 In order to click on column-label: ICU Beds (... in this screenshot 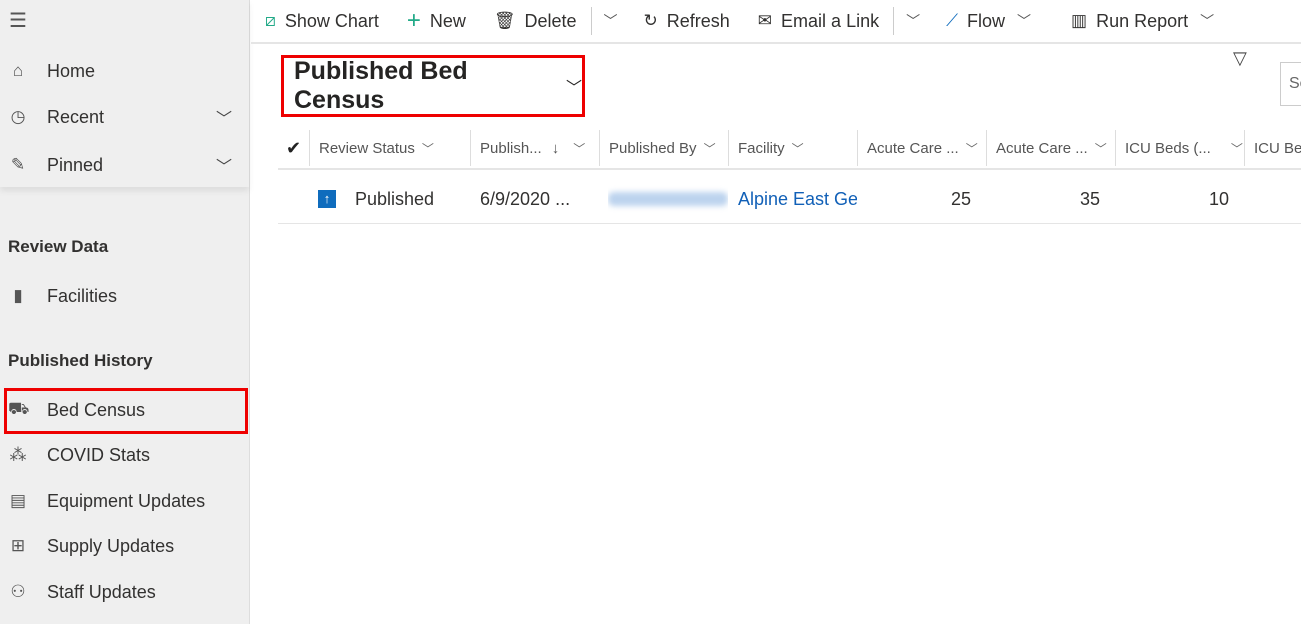, I will do `click(1168, 148)`.